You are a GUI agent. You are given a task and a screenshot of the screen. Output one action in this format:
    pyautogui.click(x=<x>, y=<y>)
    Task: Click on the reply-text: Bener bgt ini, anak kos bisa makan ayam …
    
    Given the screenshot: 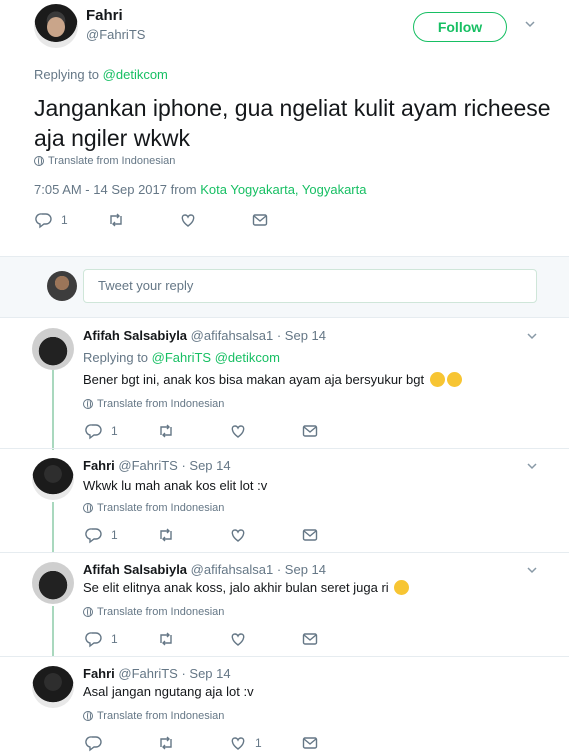 What is the action you would take?
    pyautogui.click(x=272, y=379)
    